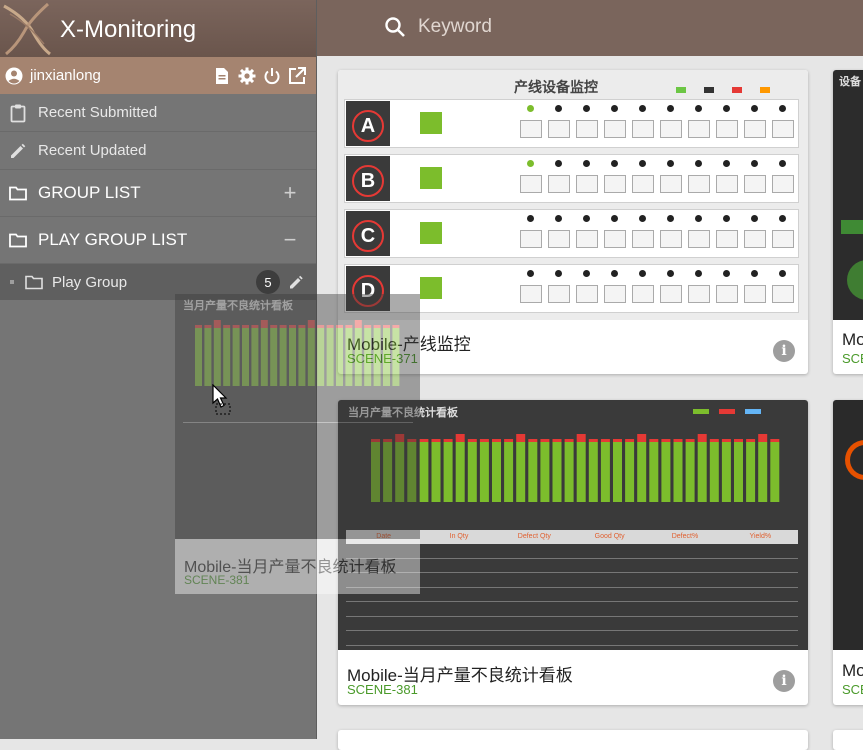  Describe the element at coordinates (113, 239) in the screenshot. I see `play-group-list-label: PLAY GROUP LIST` at that location.